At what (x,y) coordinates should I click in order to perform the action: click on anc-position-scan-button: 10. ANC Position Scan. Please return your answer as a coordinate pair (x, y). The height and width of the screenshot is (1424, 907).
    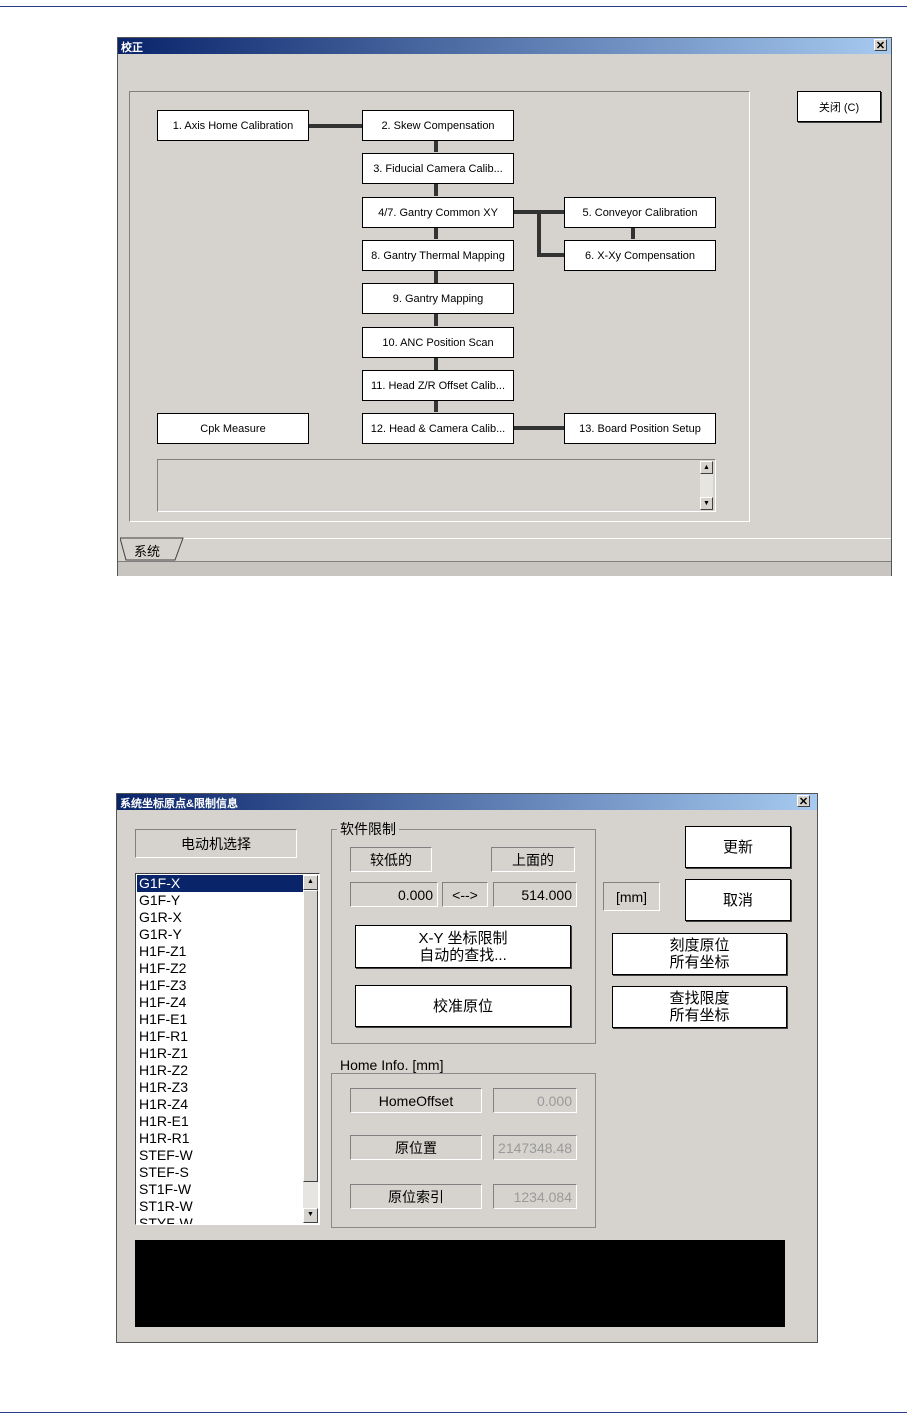
    Looking at the image, I should click on (438, 342).